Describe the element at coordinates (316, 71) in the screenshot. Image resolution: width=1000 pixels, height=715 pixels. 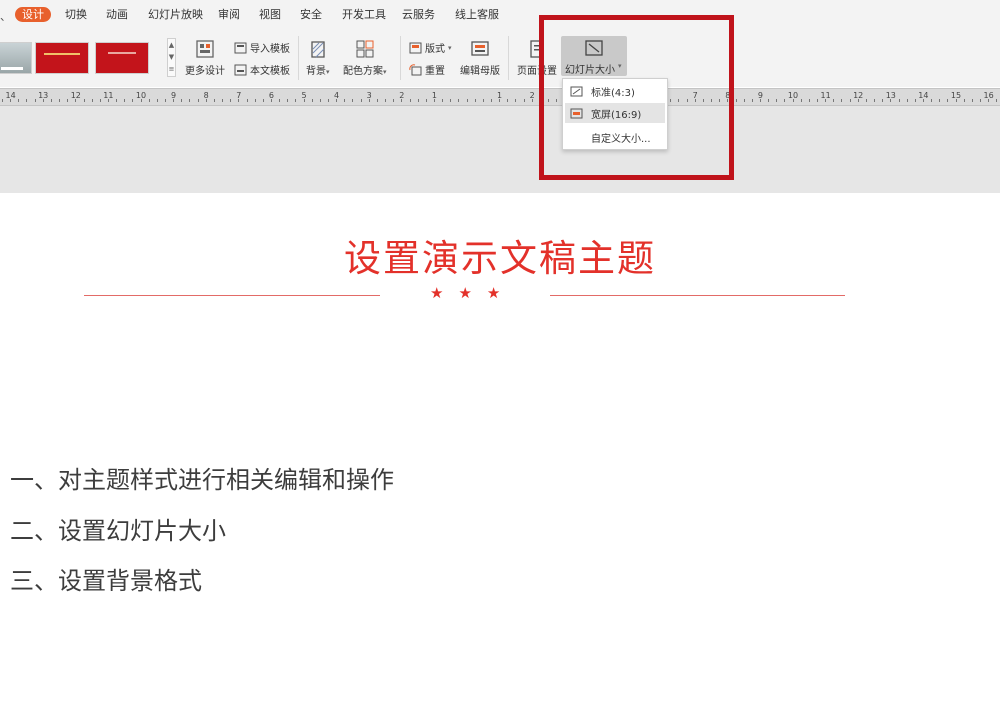
I see `background-label: 背景` at that location.